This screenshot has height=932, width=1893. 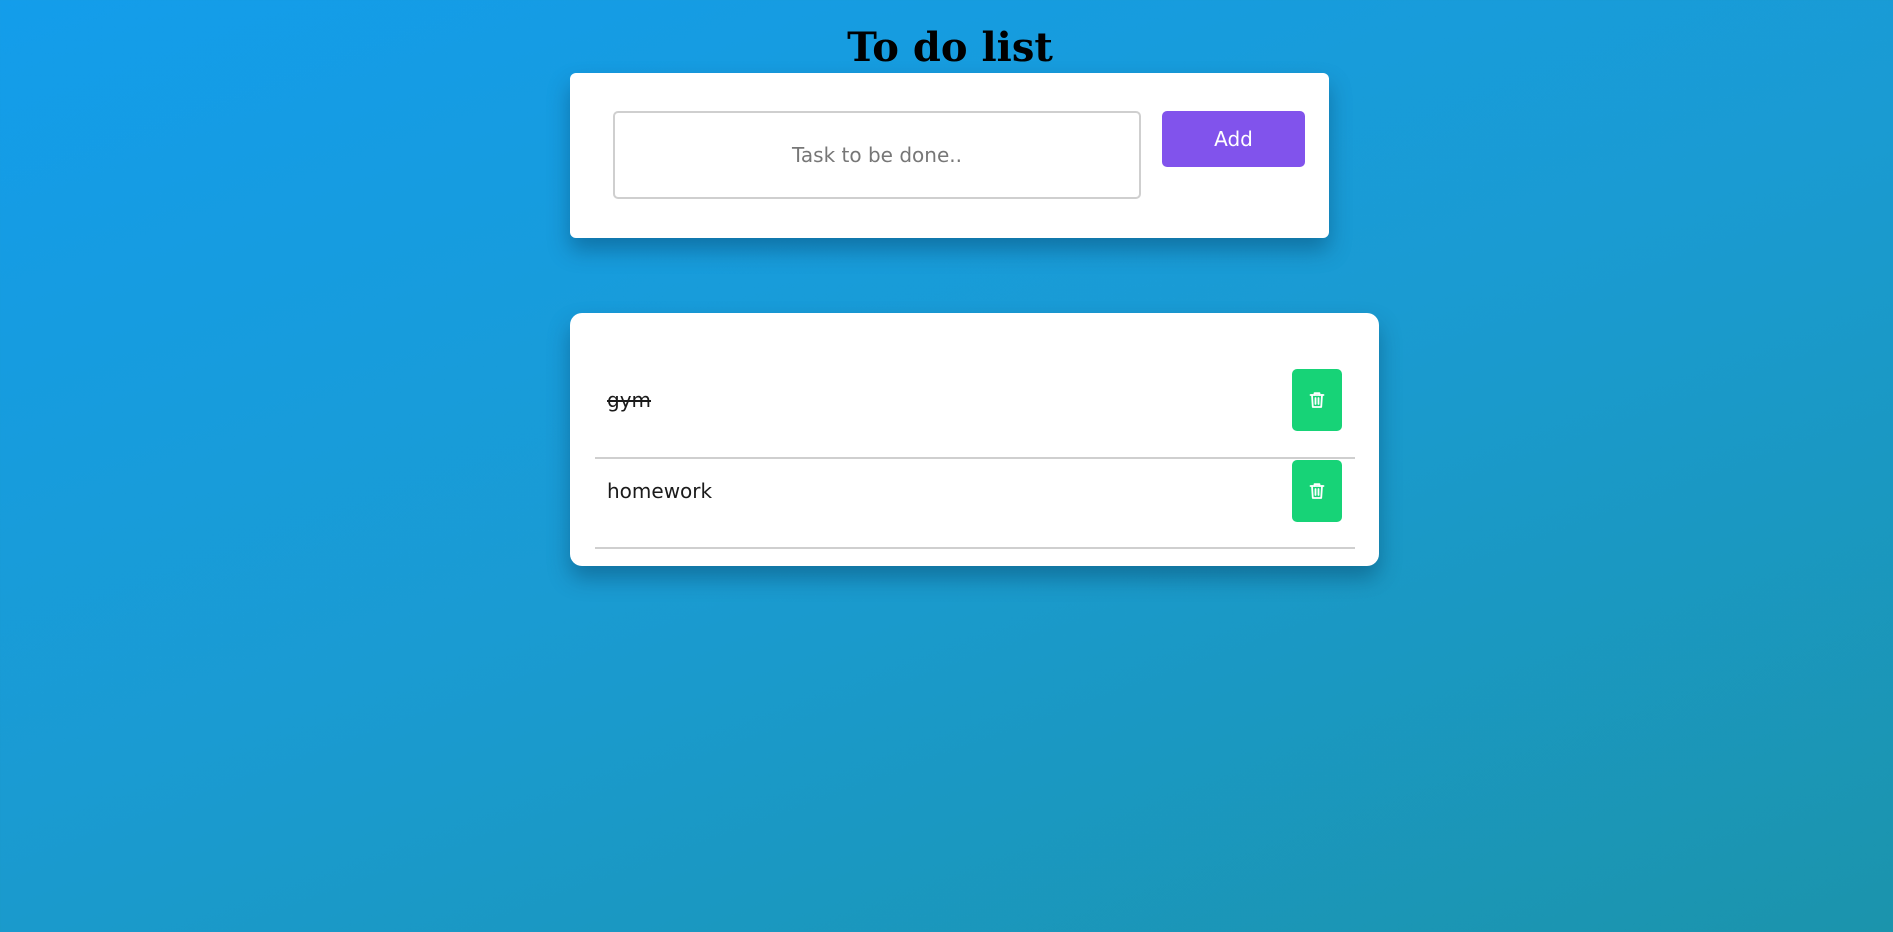 I want to click on task-input, so click(x=877, y=155).